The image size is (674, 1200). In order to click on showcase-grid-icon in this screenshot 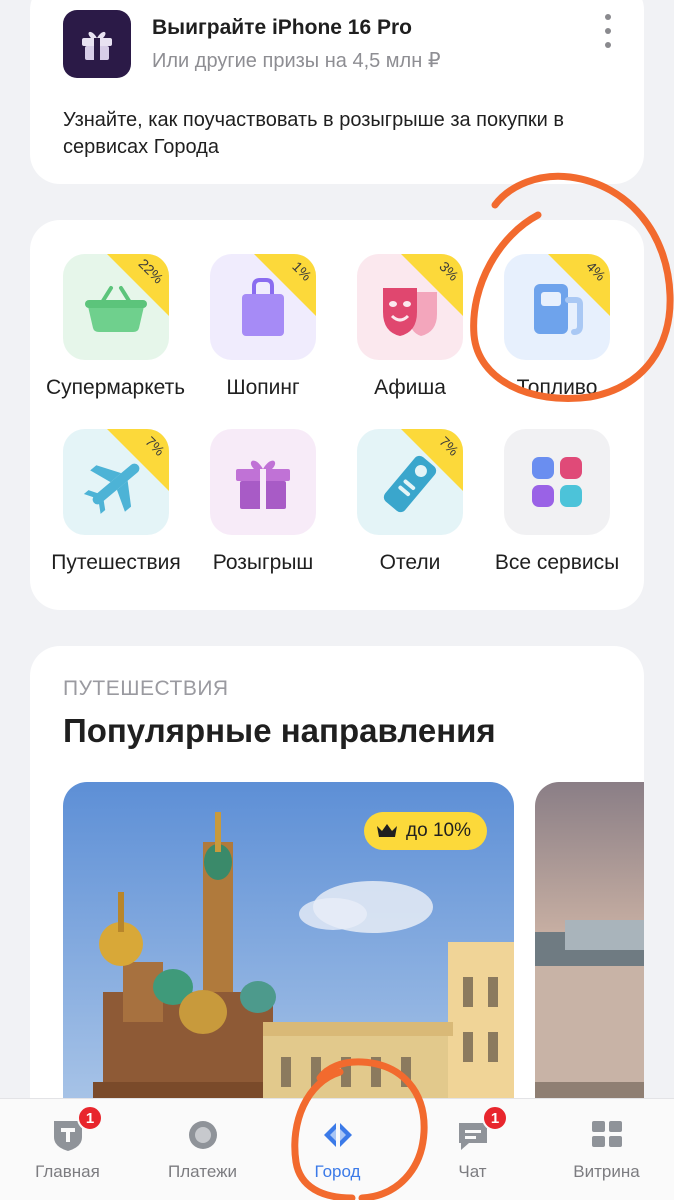, I will do `click(606, 1134)`.